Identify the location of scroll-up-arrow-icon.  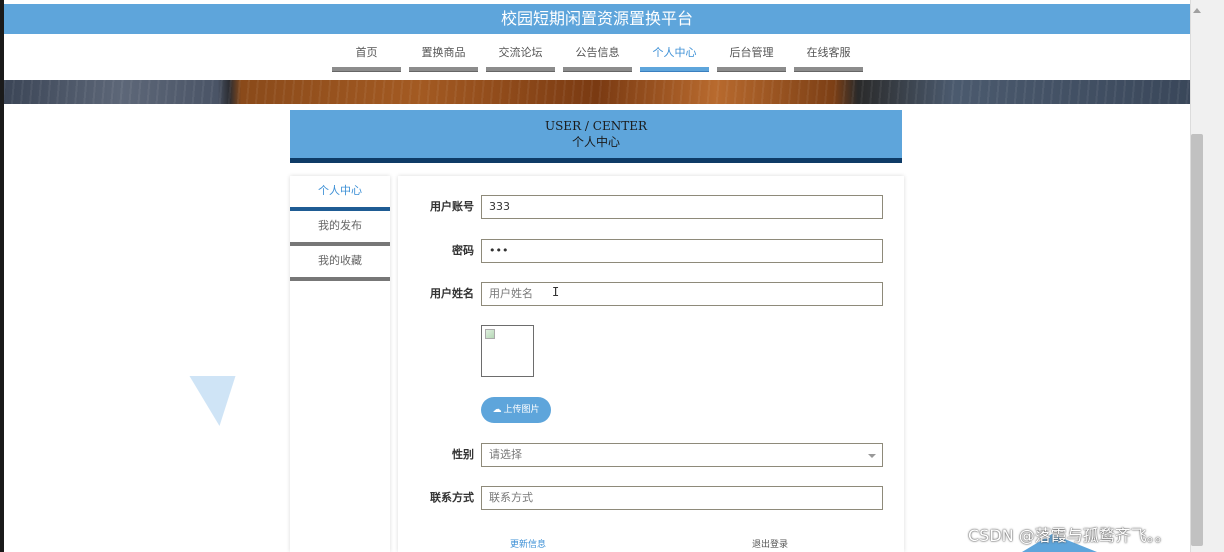
(1197, 10).